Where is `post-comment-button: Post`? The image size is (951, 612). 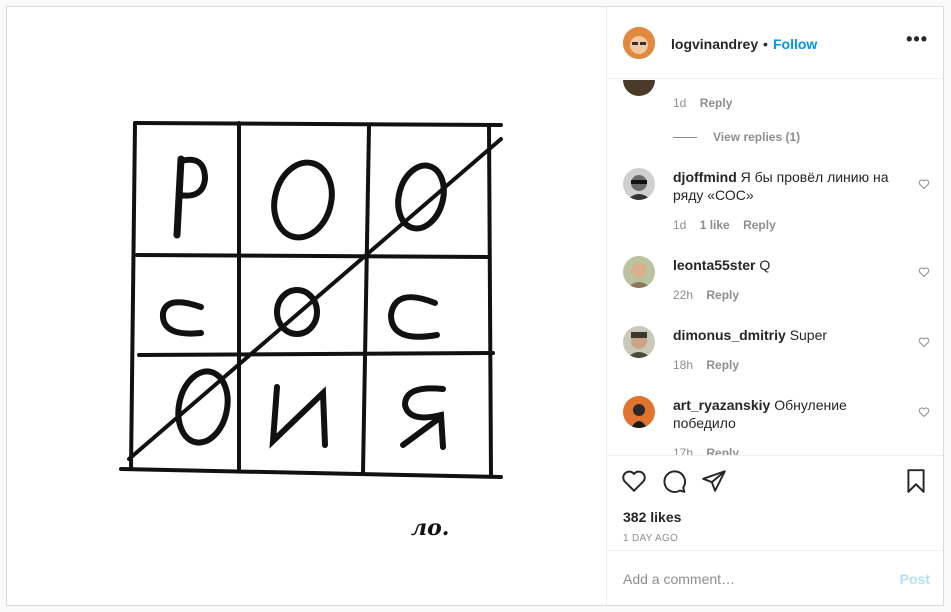
post-comment-button: Post is located at coordinates (915, 579).